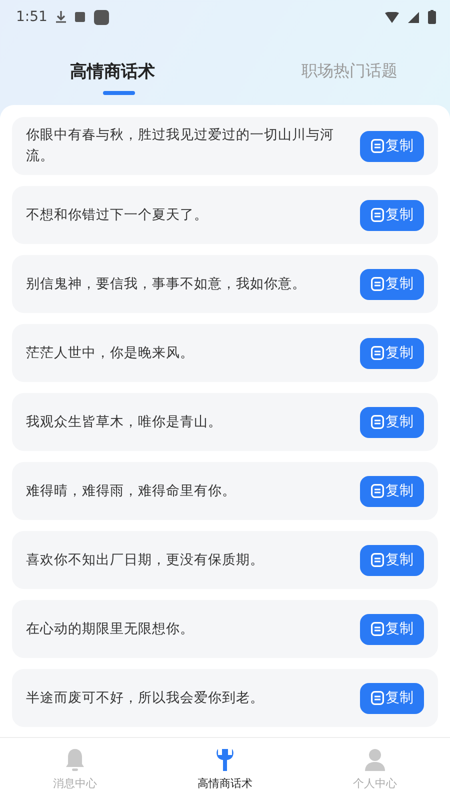 The height and width of the screenshot is (800, 450). I want to click on phrase-text: 你眼中有春与秋，胜过我见过爱过的一切山川与河流。, so click(180, 146).